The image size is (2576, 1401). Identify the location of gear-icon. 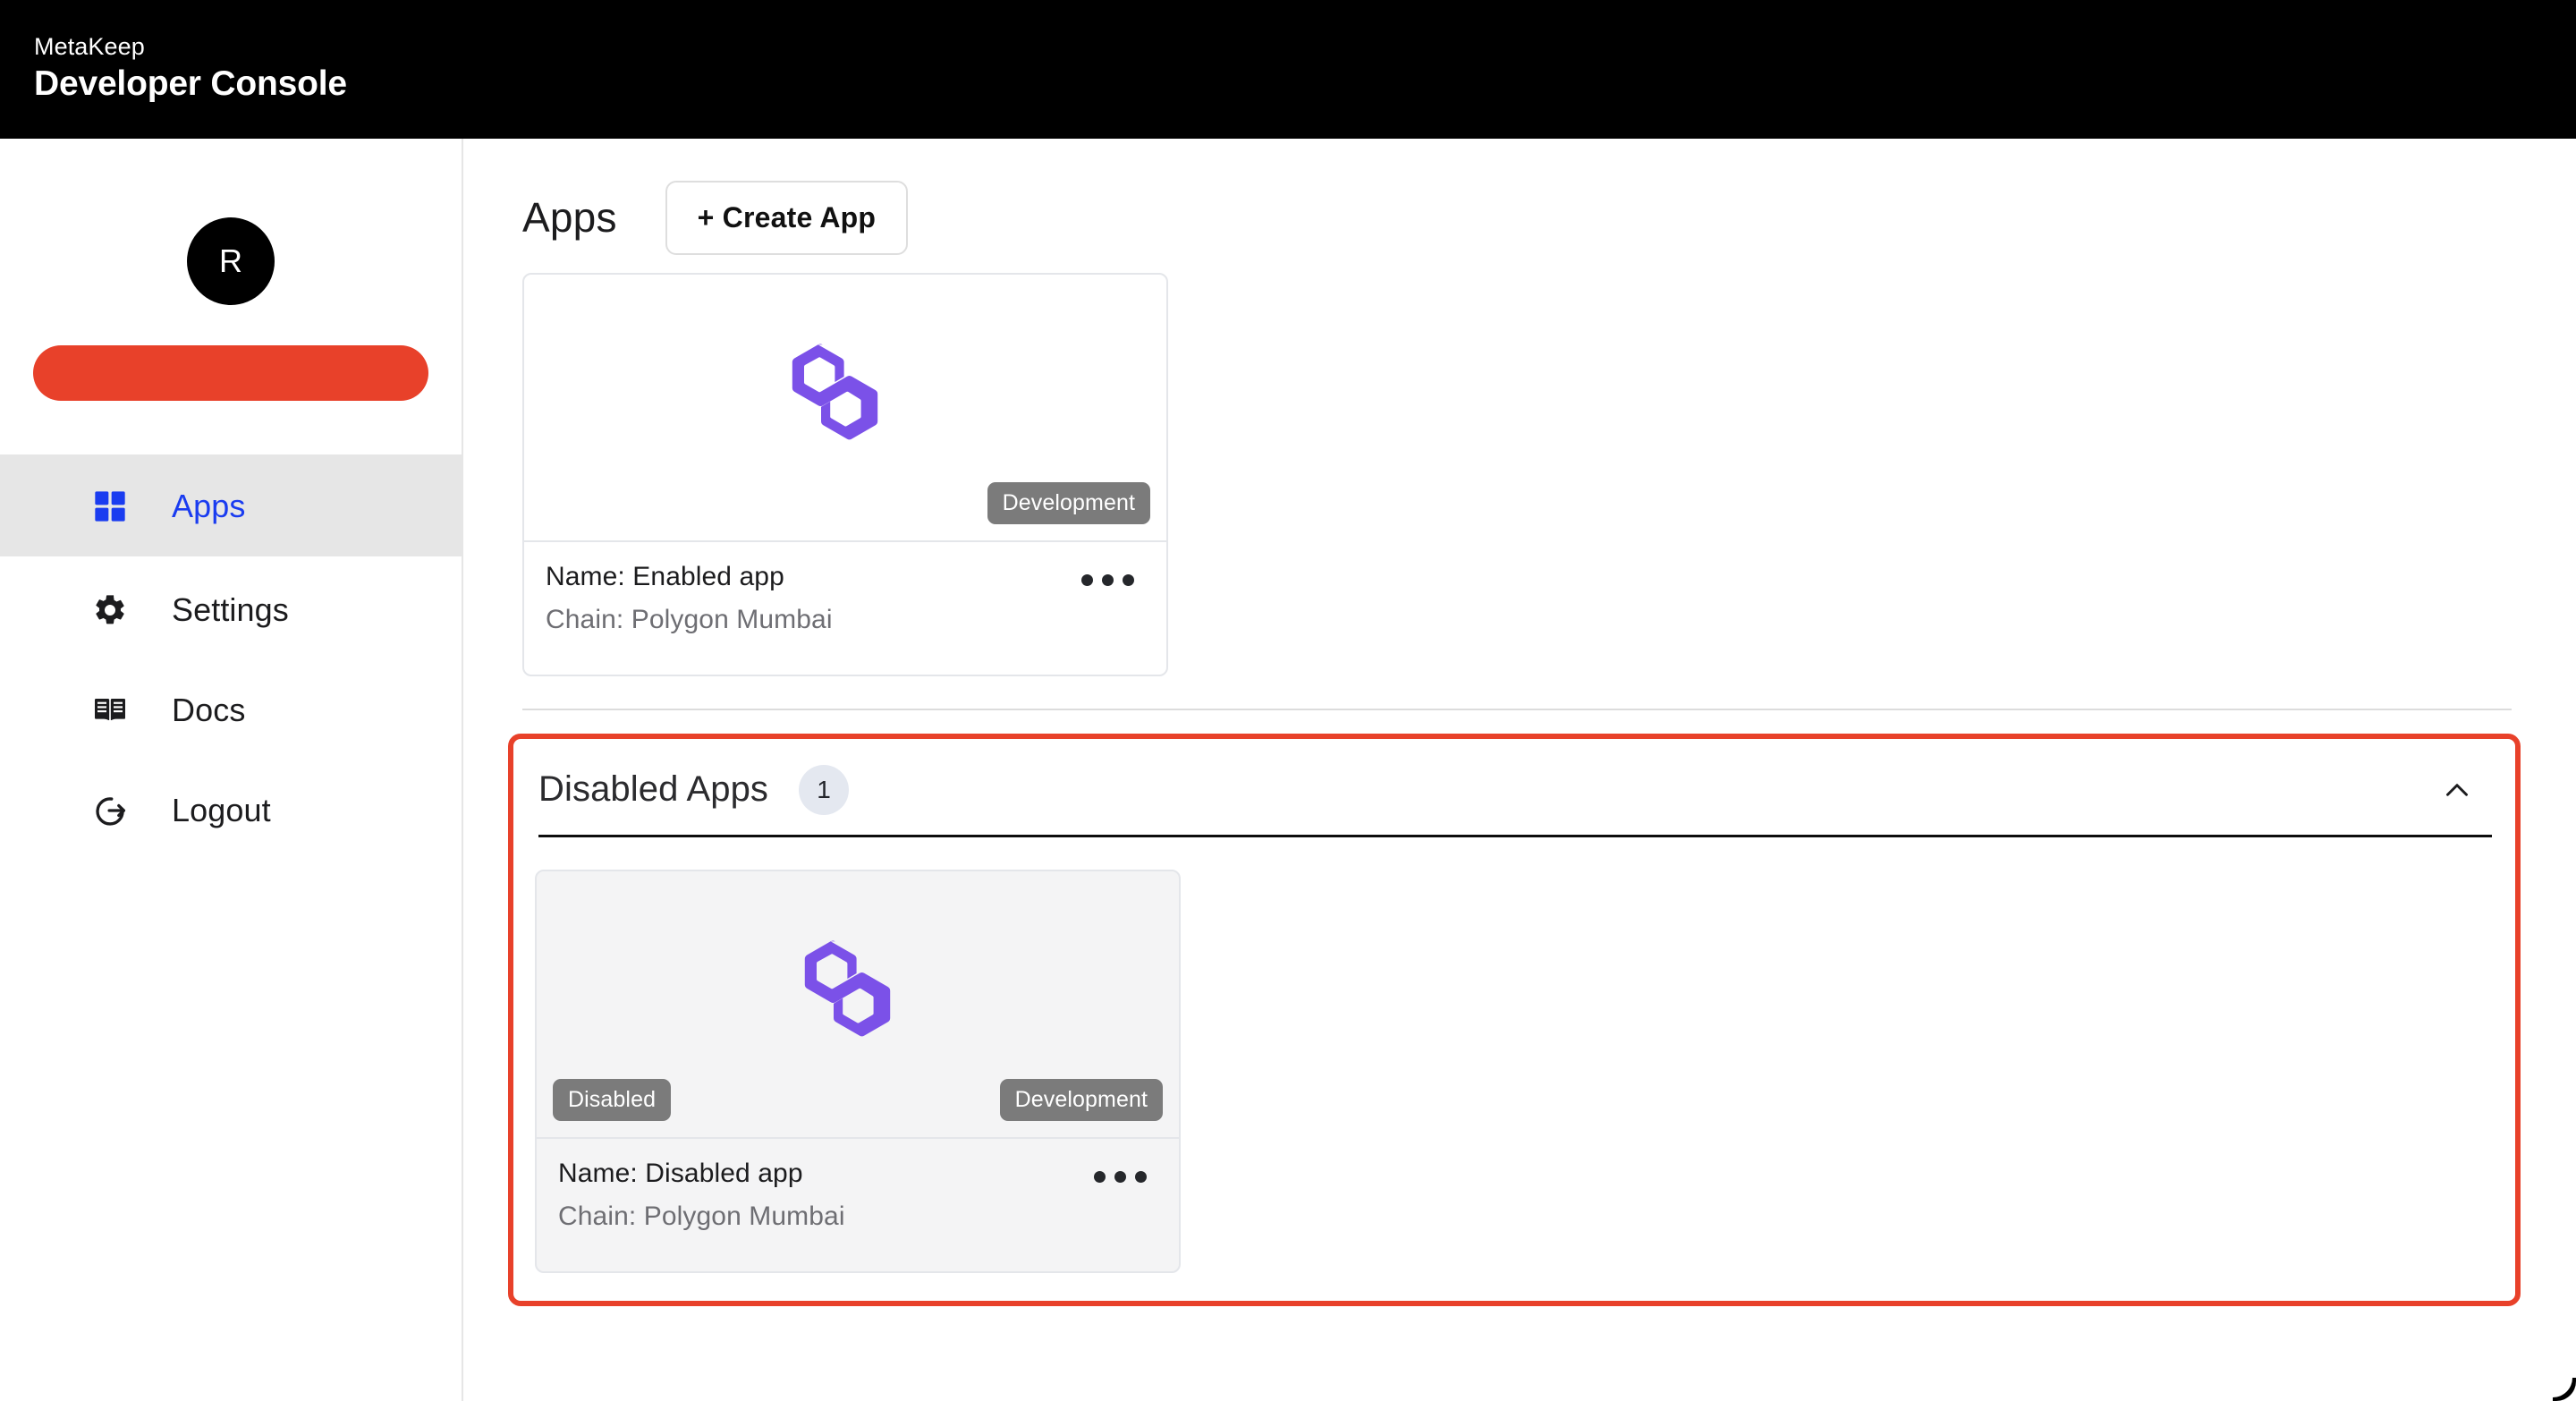
(110, 610).